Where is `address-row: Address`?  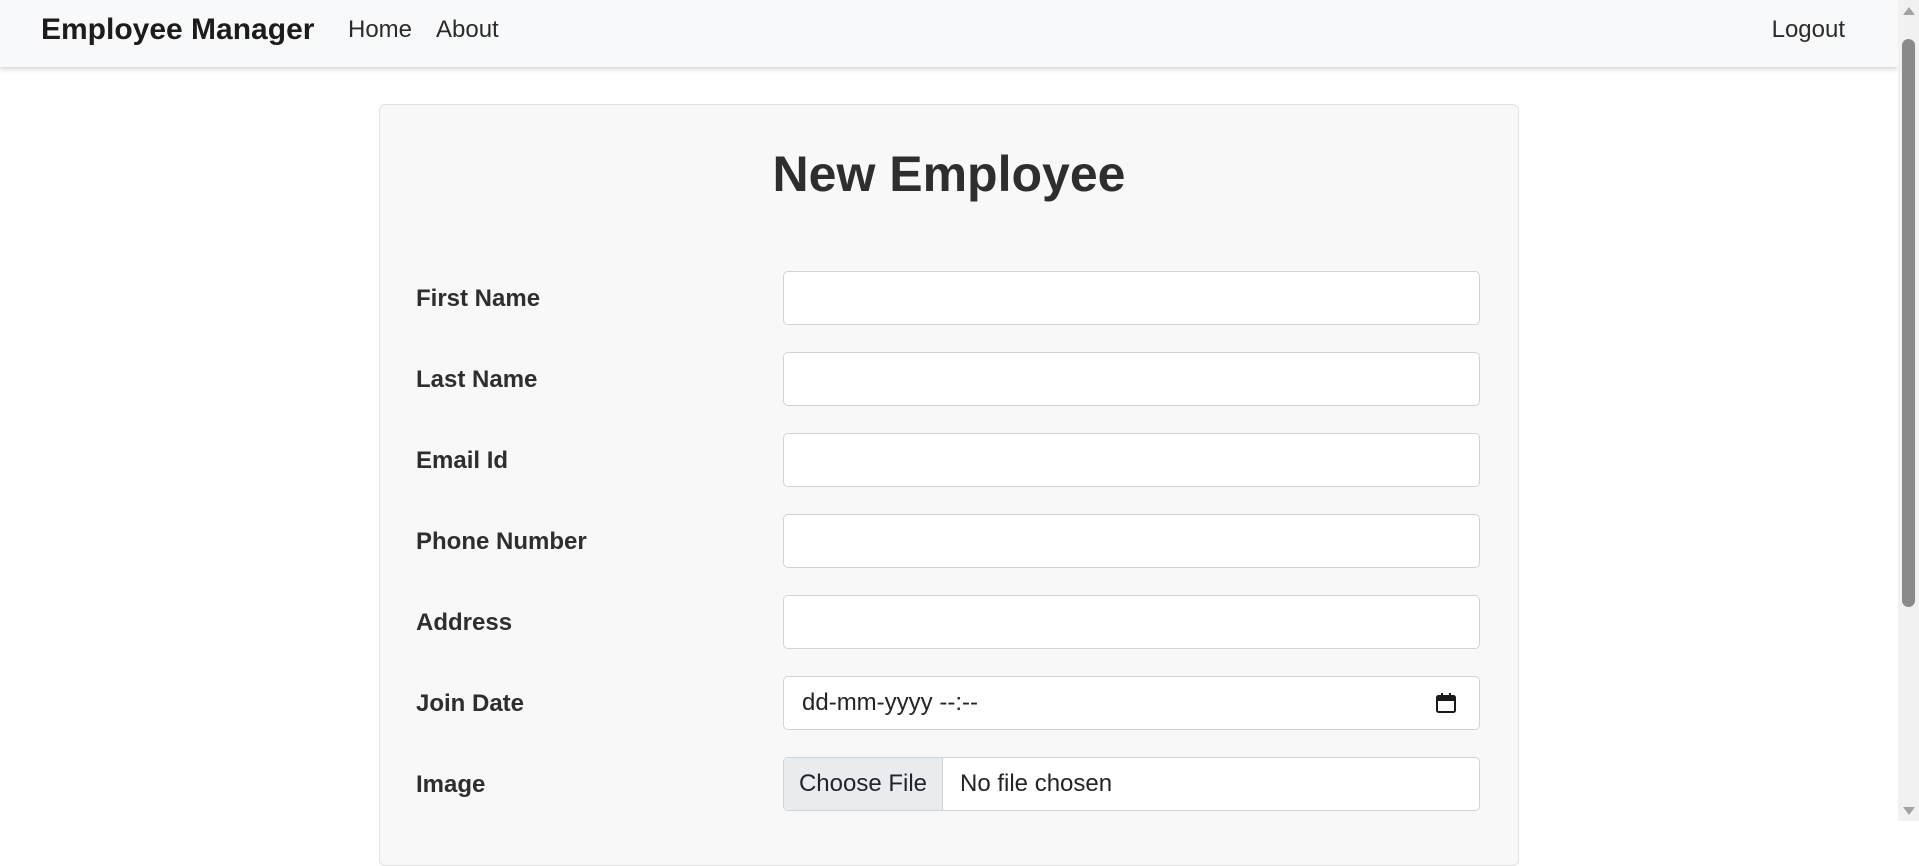
address-row: Address is located at coordinates (949, 623).